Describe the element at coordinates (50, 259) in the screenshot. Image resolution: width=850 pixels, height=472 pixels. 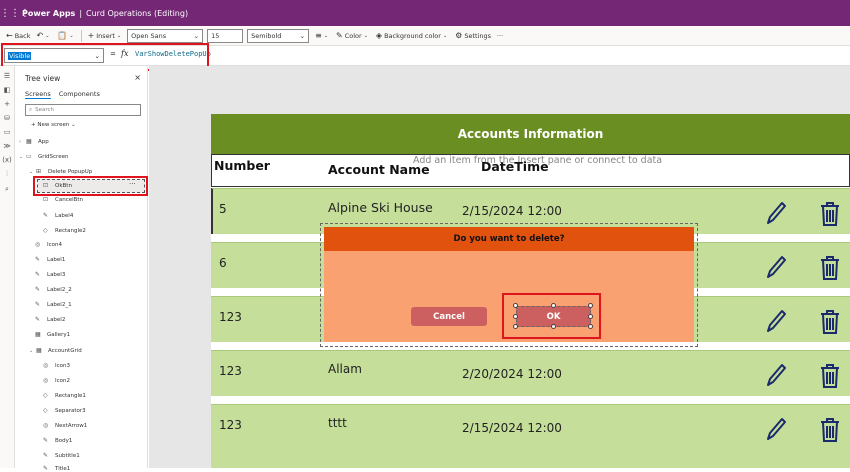
I see `tree-node-label1: ✎ Label1` at that location.